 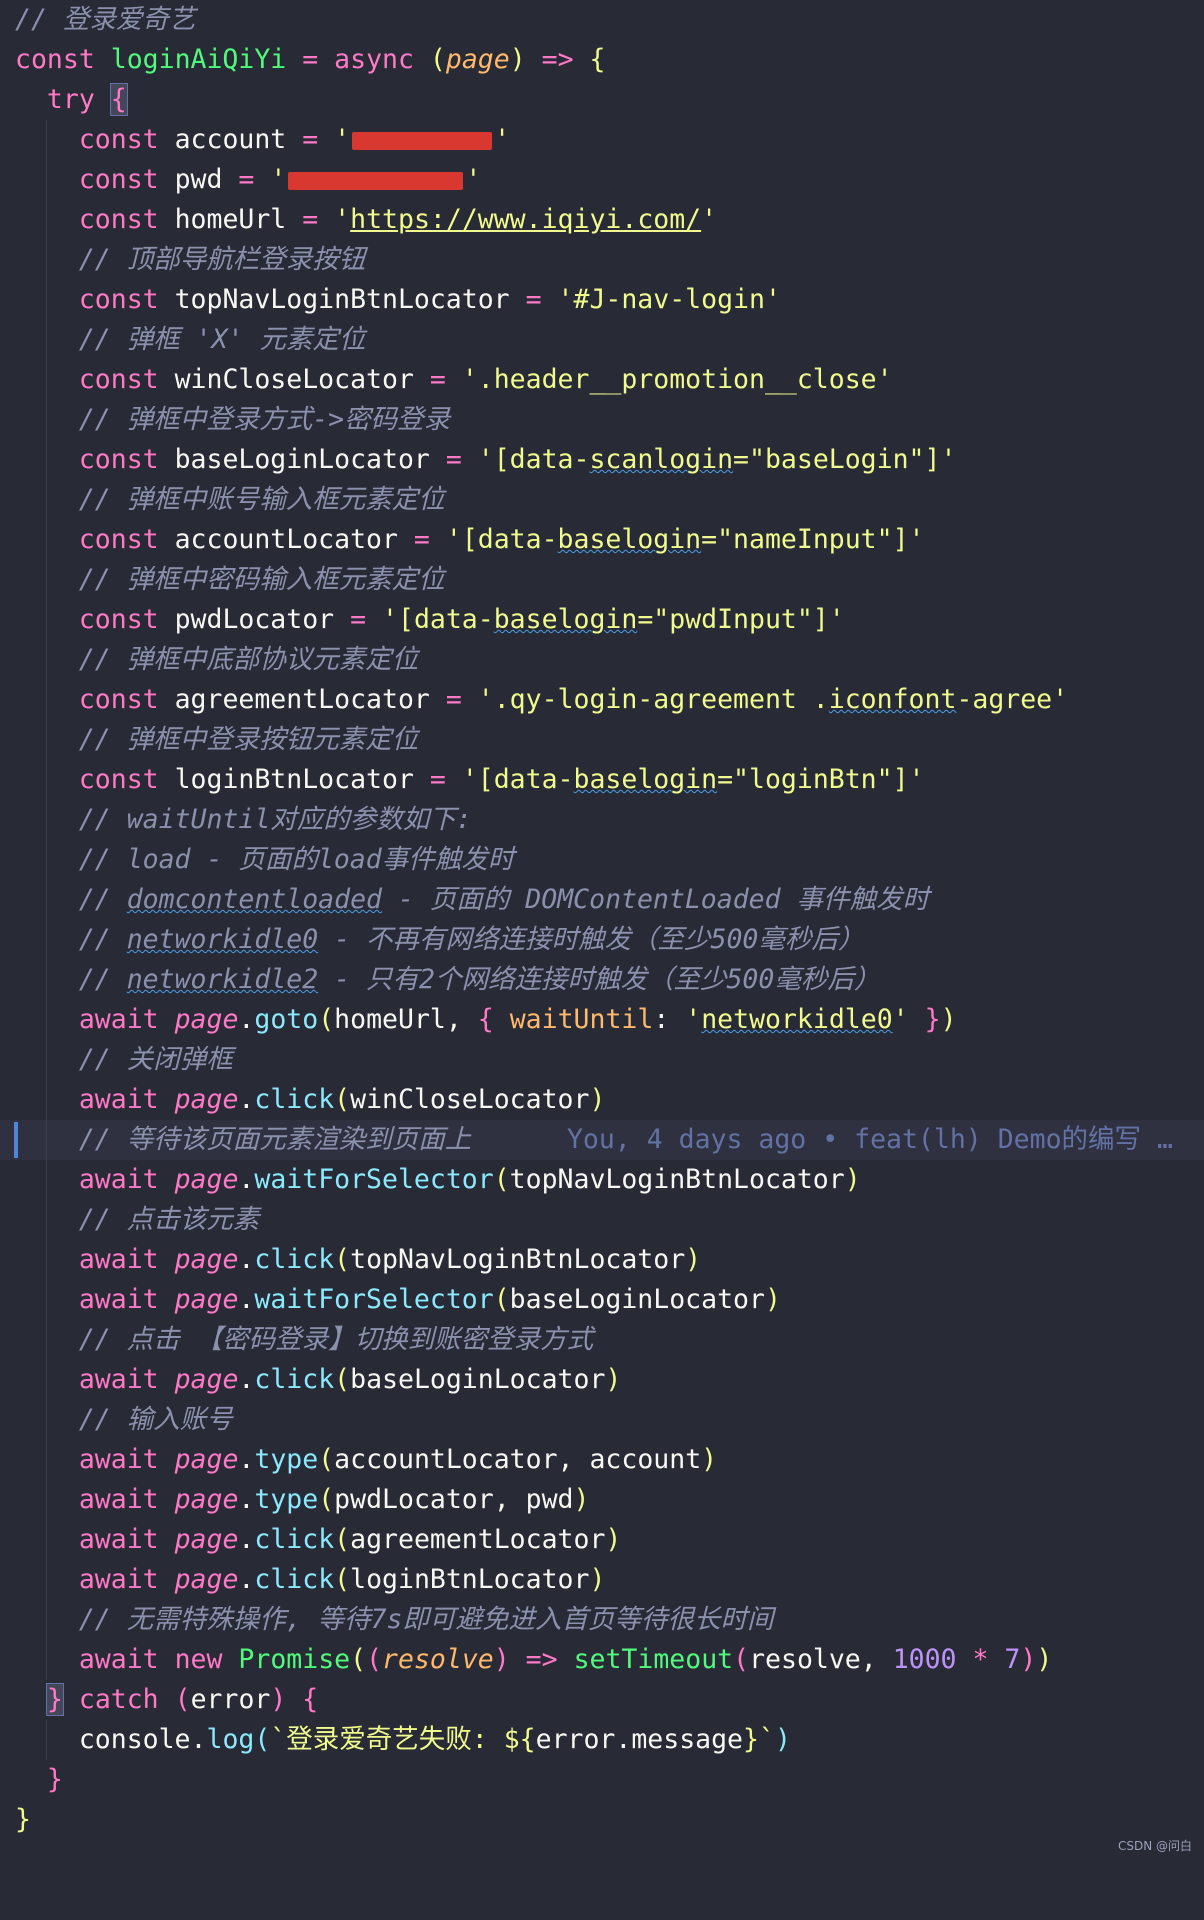 What do you see at coordinates (602, 1540) in the screenshot?
I see `code-line: await page.click(agreementLocator)` at bounding box center [602, 1540].